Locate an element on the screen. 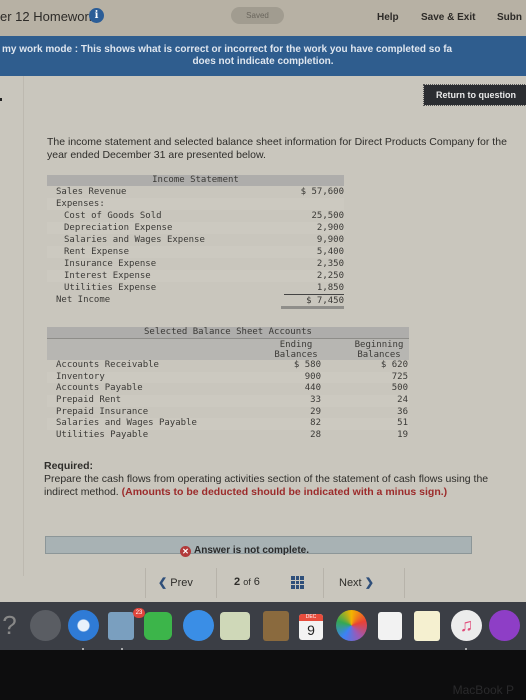  dock-photos-icon is located at coordinates (351, 625).